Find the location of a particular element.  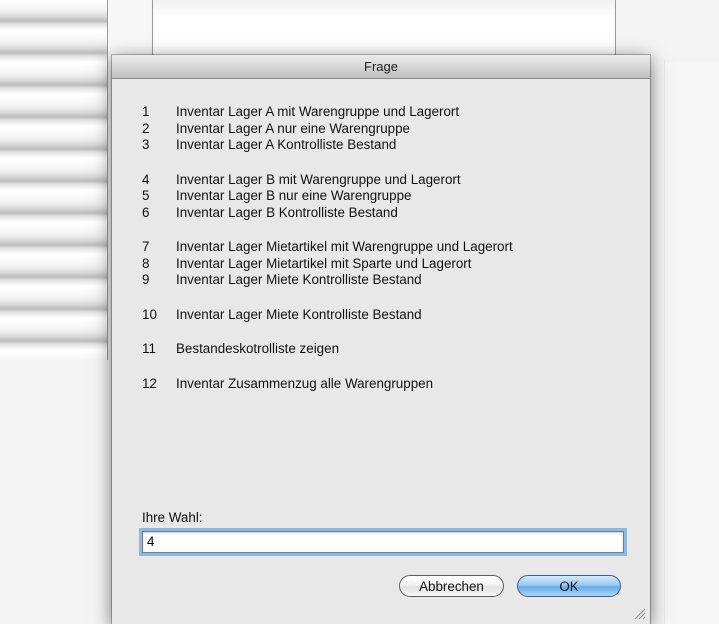

option-number: 12 is located at coordinates (149, 383).